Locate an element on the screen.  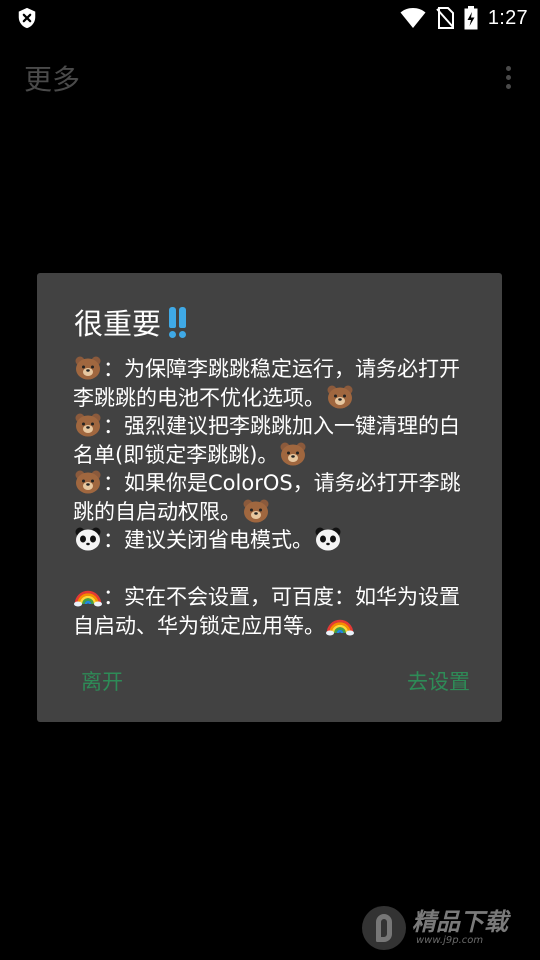
message-text: ：实在不会设置，可百度：如华为设置自启动、华为锁定应用等。 is located at coordinates (266, 611).